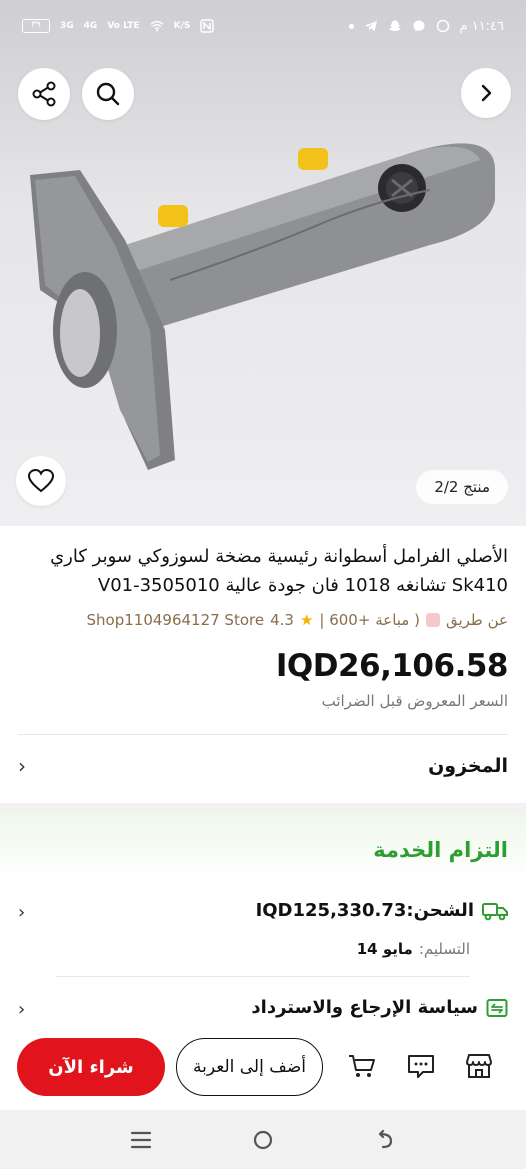  I want to click on store-name: Shop1104964127 Store, so click(176, 620).